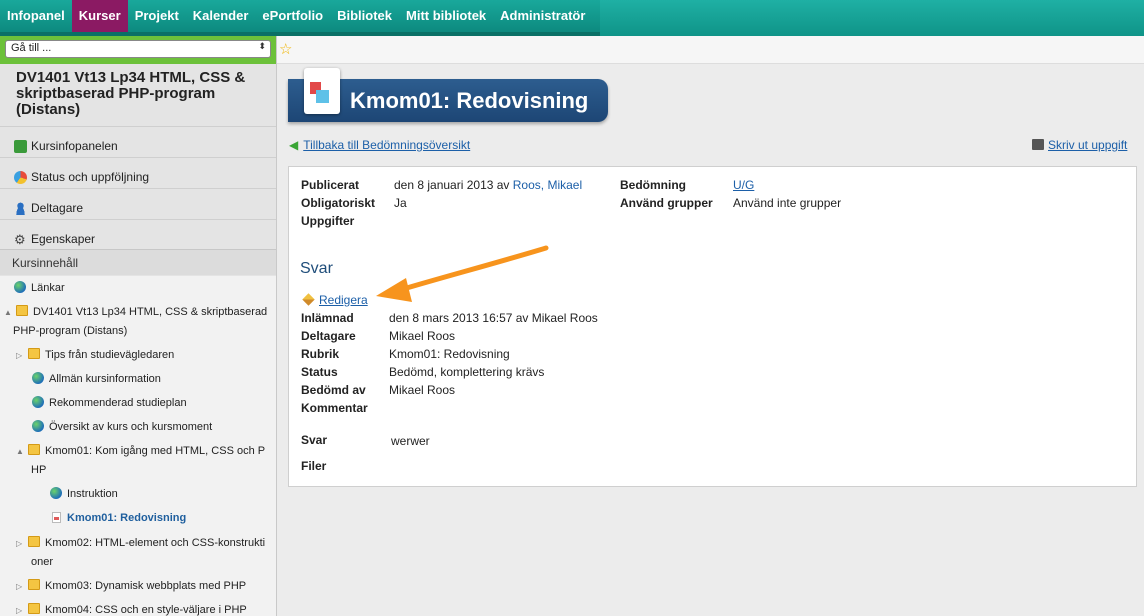  Describe the element at coordinates (743, 185) in the screenshot. I see `grading-scale-link: U/G` at that location.